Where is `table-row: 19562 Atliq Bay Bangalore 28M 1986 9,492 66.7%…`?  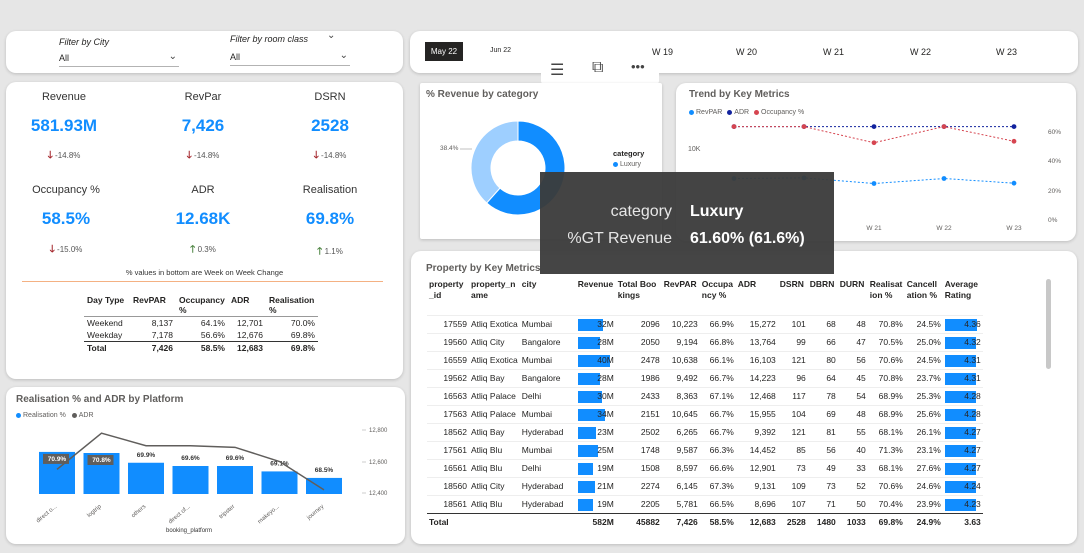 table-row: 19562 Atliq Bay Bangalore 28M 1986 9,492 66.7%… is located at coordinates (705, 377).